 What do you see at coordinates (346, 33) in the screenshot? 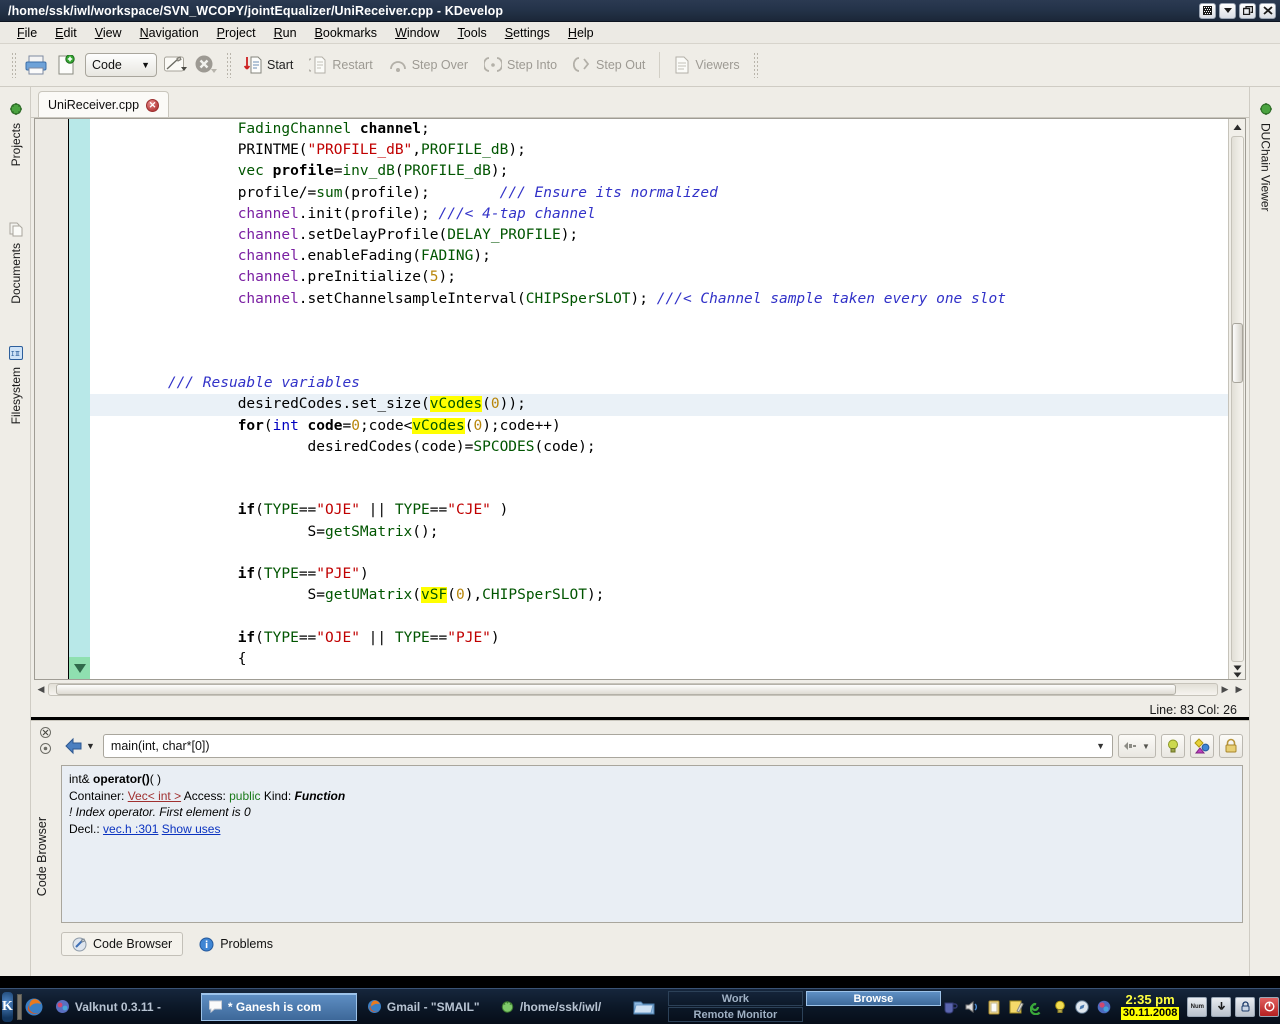
I see `menu-bookmarks: Bookmarks` at bounding box center [346, 33].